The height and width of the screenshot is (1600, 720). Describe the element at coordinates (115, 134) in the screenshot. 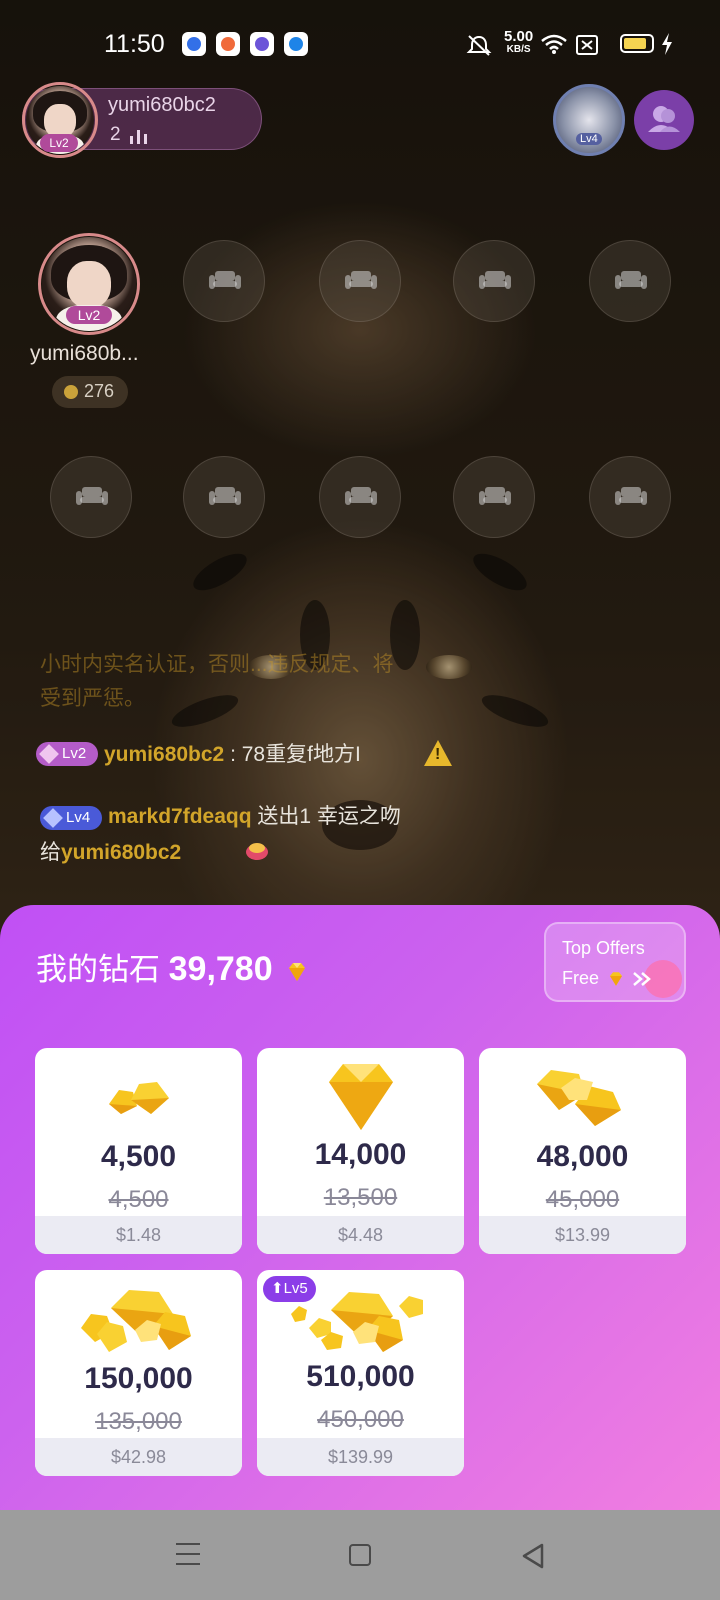

I see `listener-count: 2` at that location.